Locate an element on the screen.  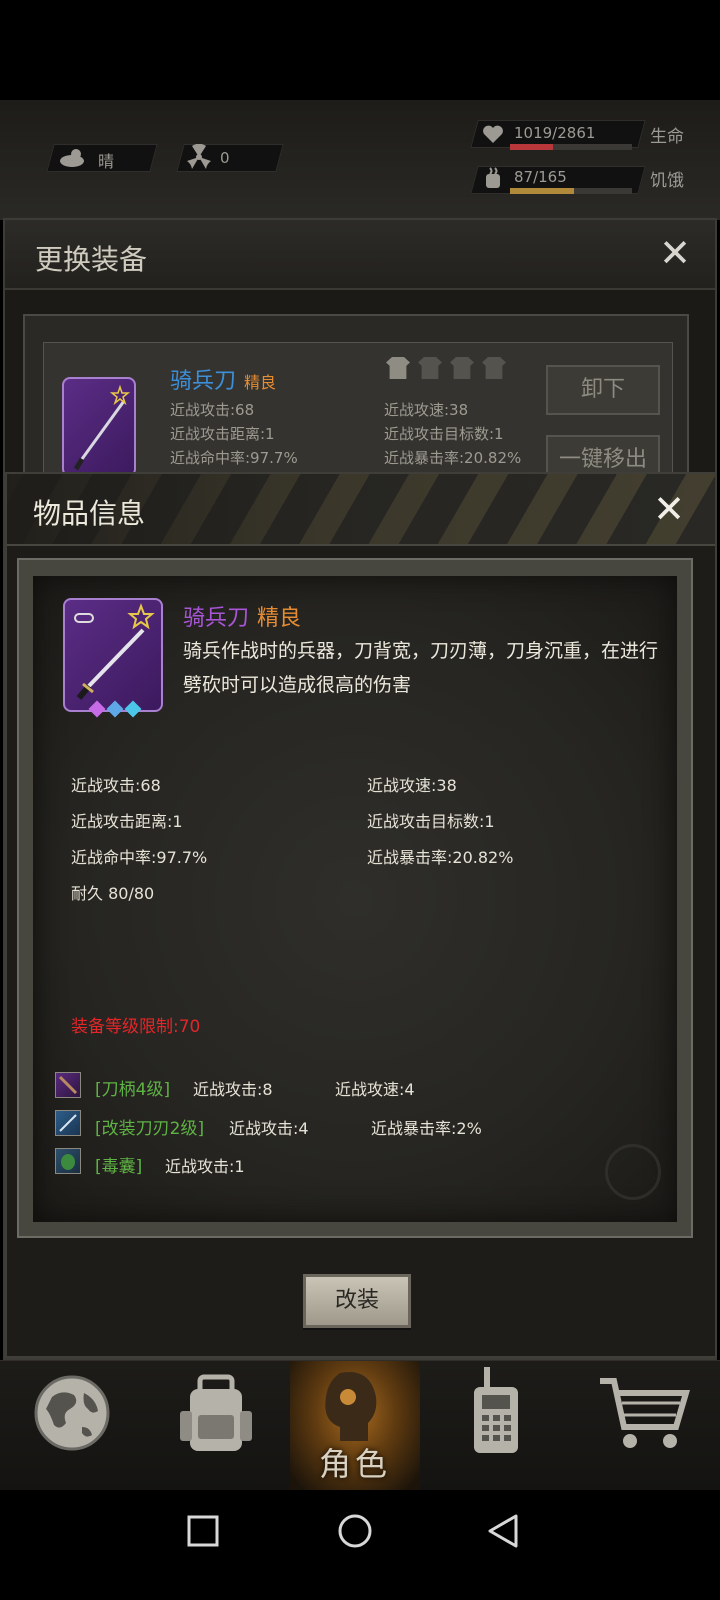
item-icon-slot is located at coordinates (113, 658).